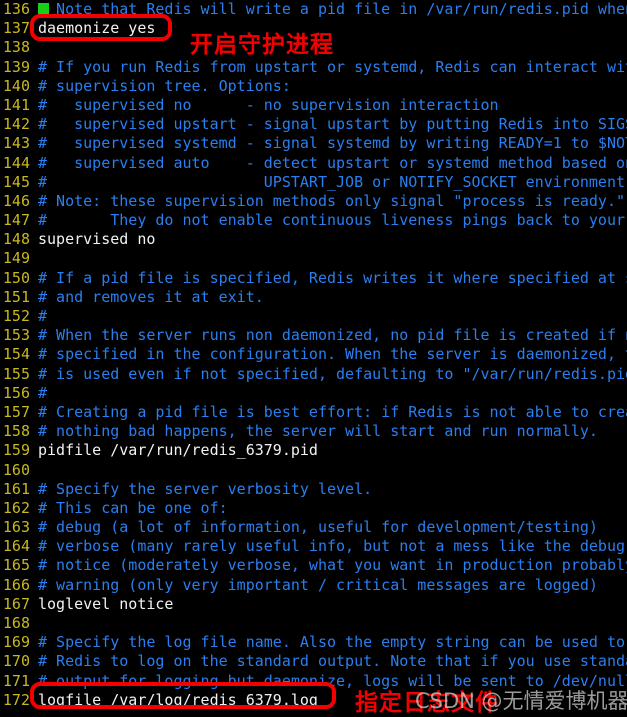 This screenshot has height=717, width=627. Describe the element at coordinates (16, 9) in the screenshot. I see `line-number: 136` at that location.